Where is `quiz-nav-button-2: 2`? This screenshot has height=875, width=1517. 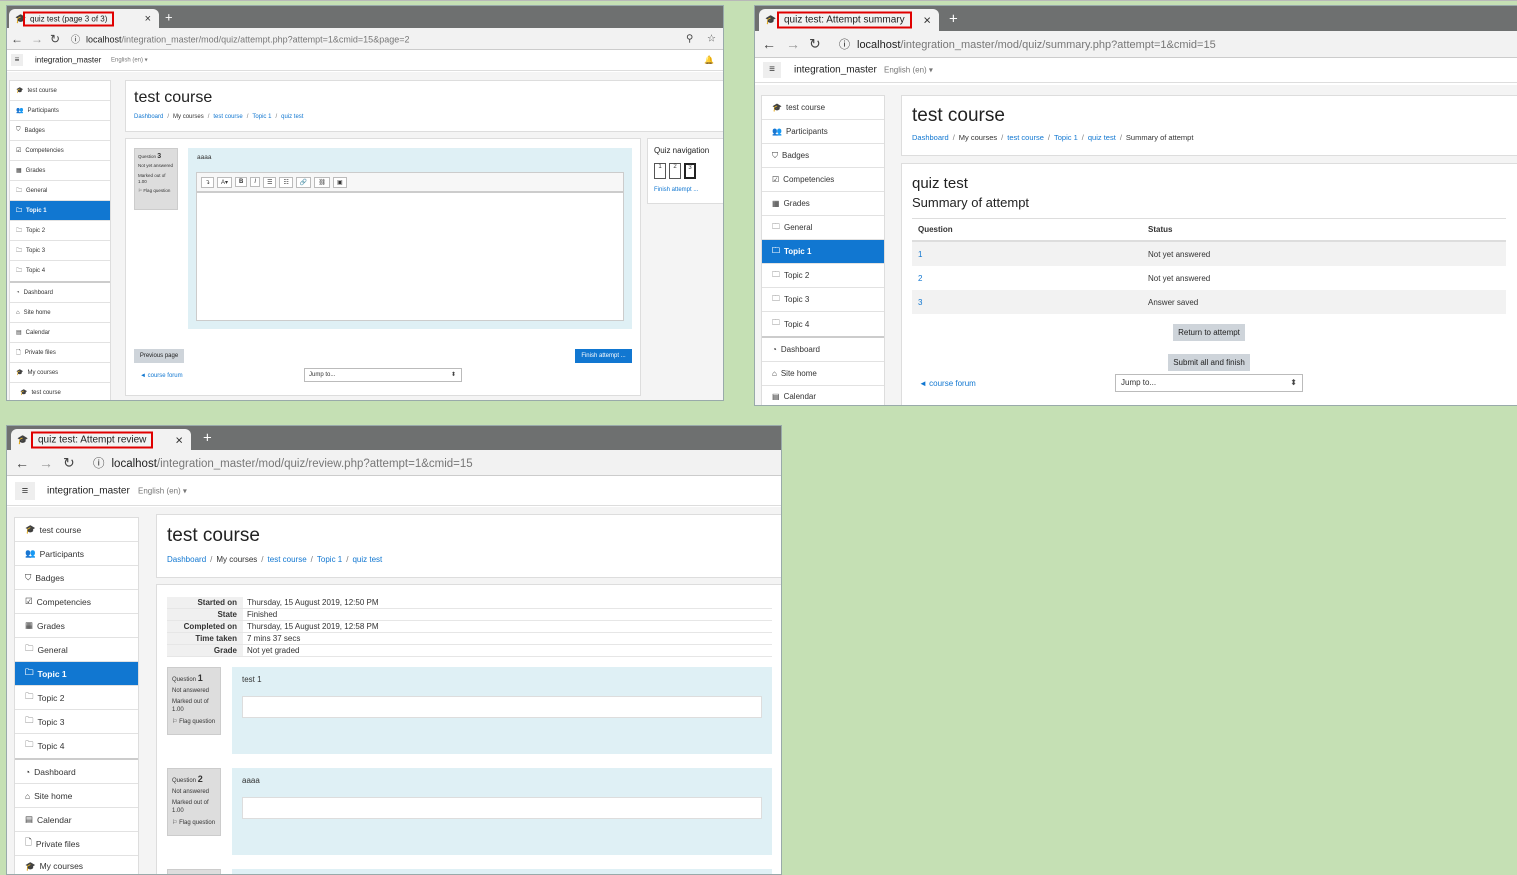 quiz-nav-button-2: 2 is located at coordinates (675, 171).